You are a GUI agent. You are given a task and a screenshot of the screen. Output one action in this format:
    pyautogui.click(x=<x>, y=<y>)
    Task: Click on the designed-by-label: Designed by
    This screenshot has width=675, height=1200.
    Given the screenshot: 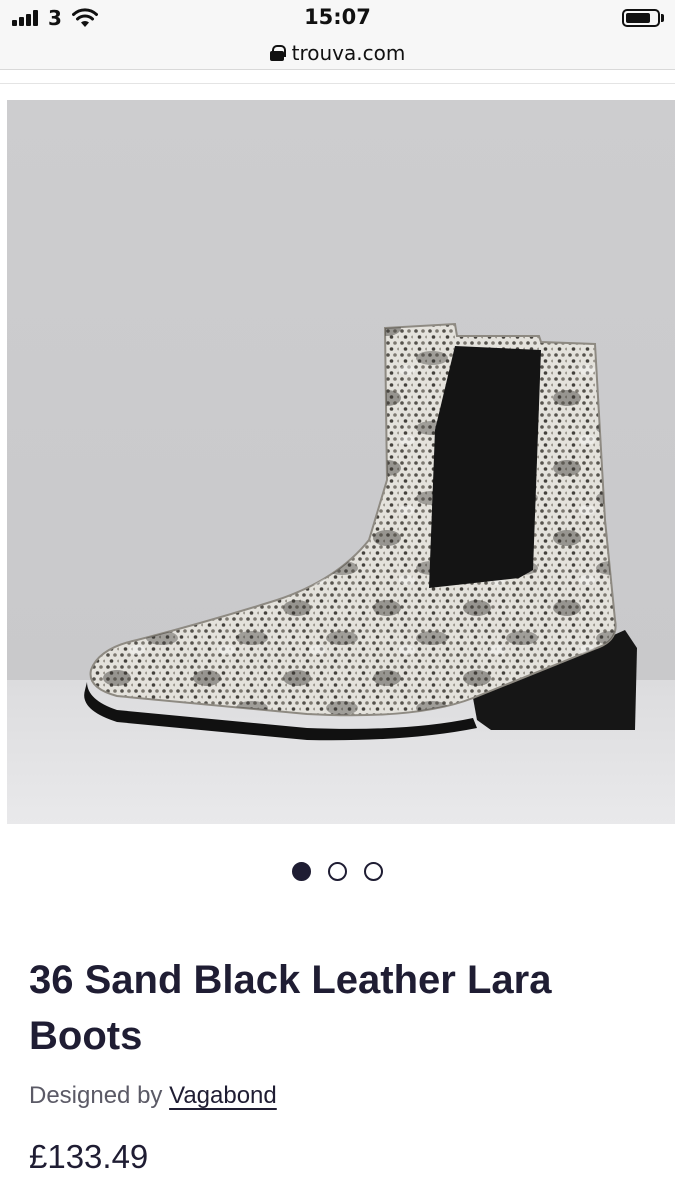 What is the action you would take?
    pyautogui.click(x=96, y=1095)
    